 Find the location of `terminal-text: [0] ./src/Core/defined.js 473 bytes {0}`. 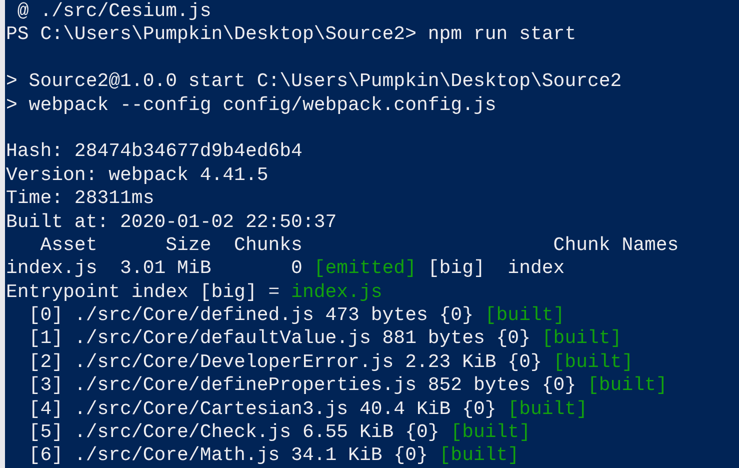

terminal-text: [0] ./src/Core/defined.js 473 bytes {0} is located at coordinates (251, 316).